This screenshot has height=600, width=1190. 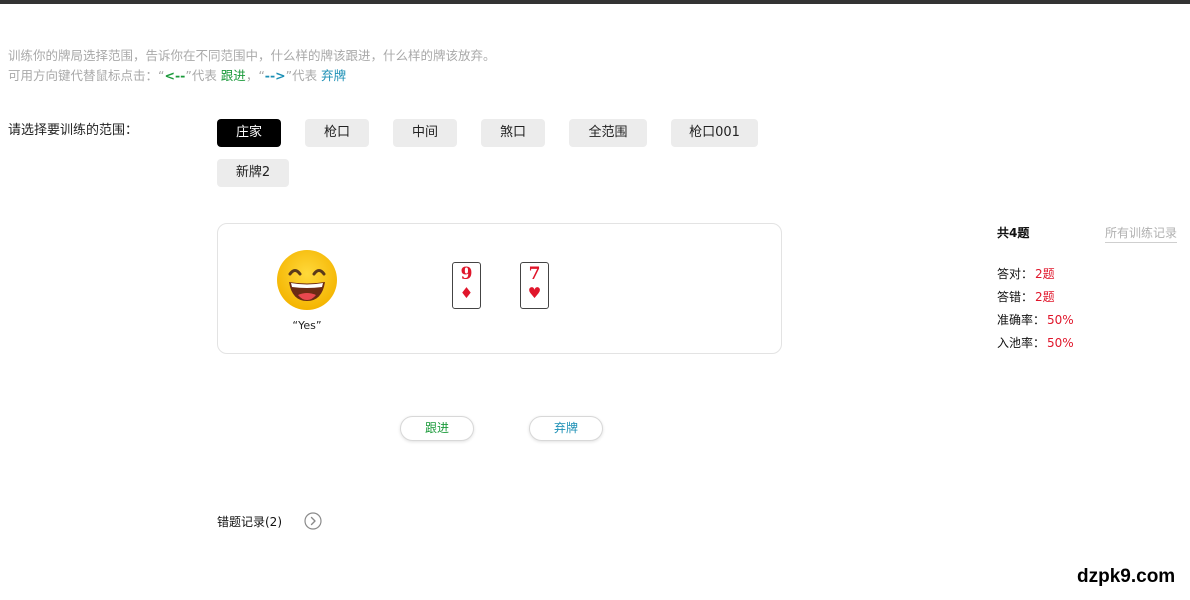 I want to click on stat-wrong-value: 2题, so click(x=1045, y=297).